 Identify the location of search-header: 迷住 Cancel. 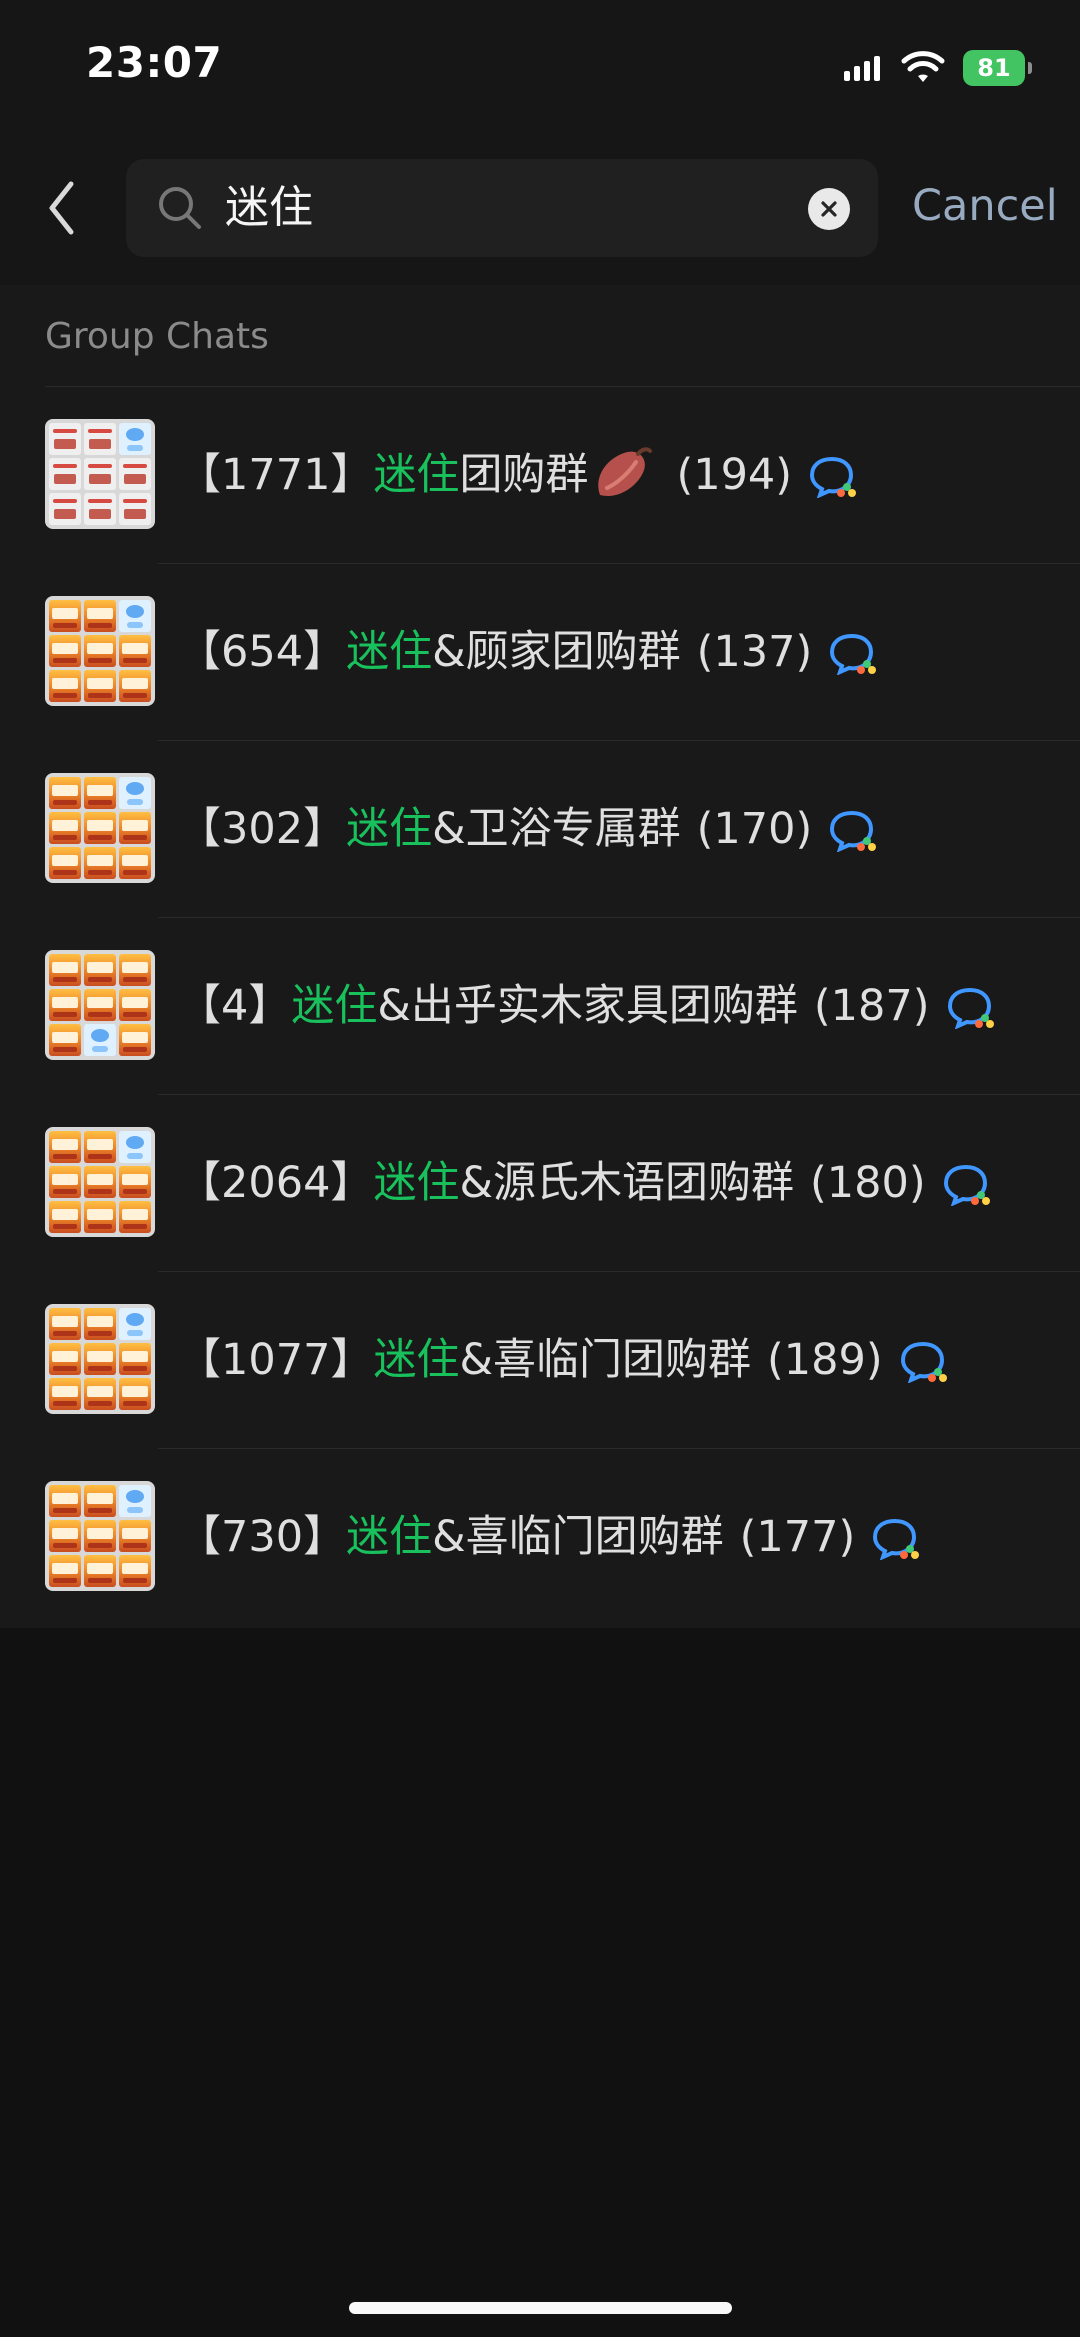
(540, 208).